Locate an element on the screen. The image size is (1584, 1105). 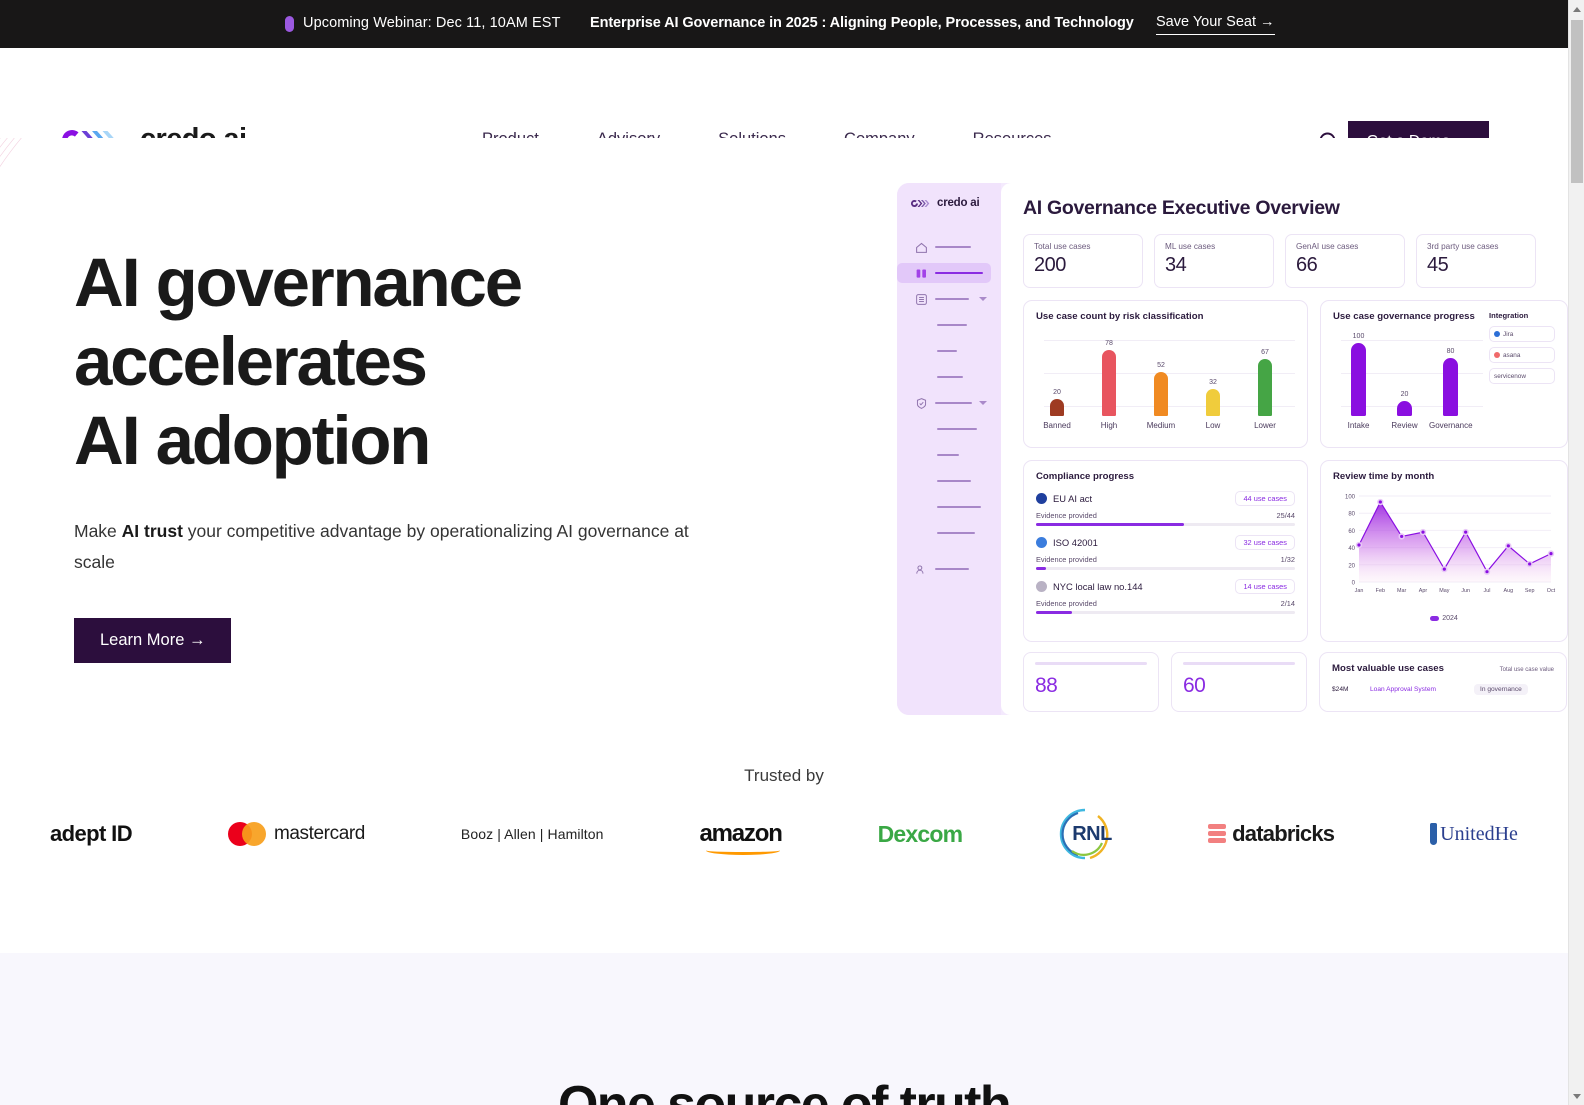
sidebar-item-compliance is located at coordinates (949, 403).